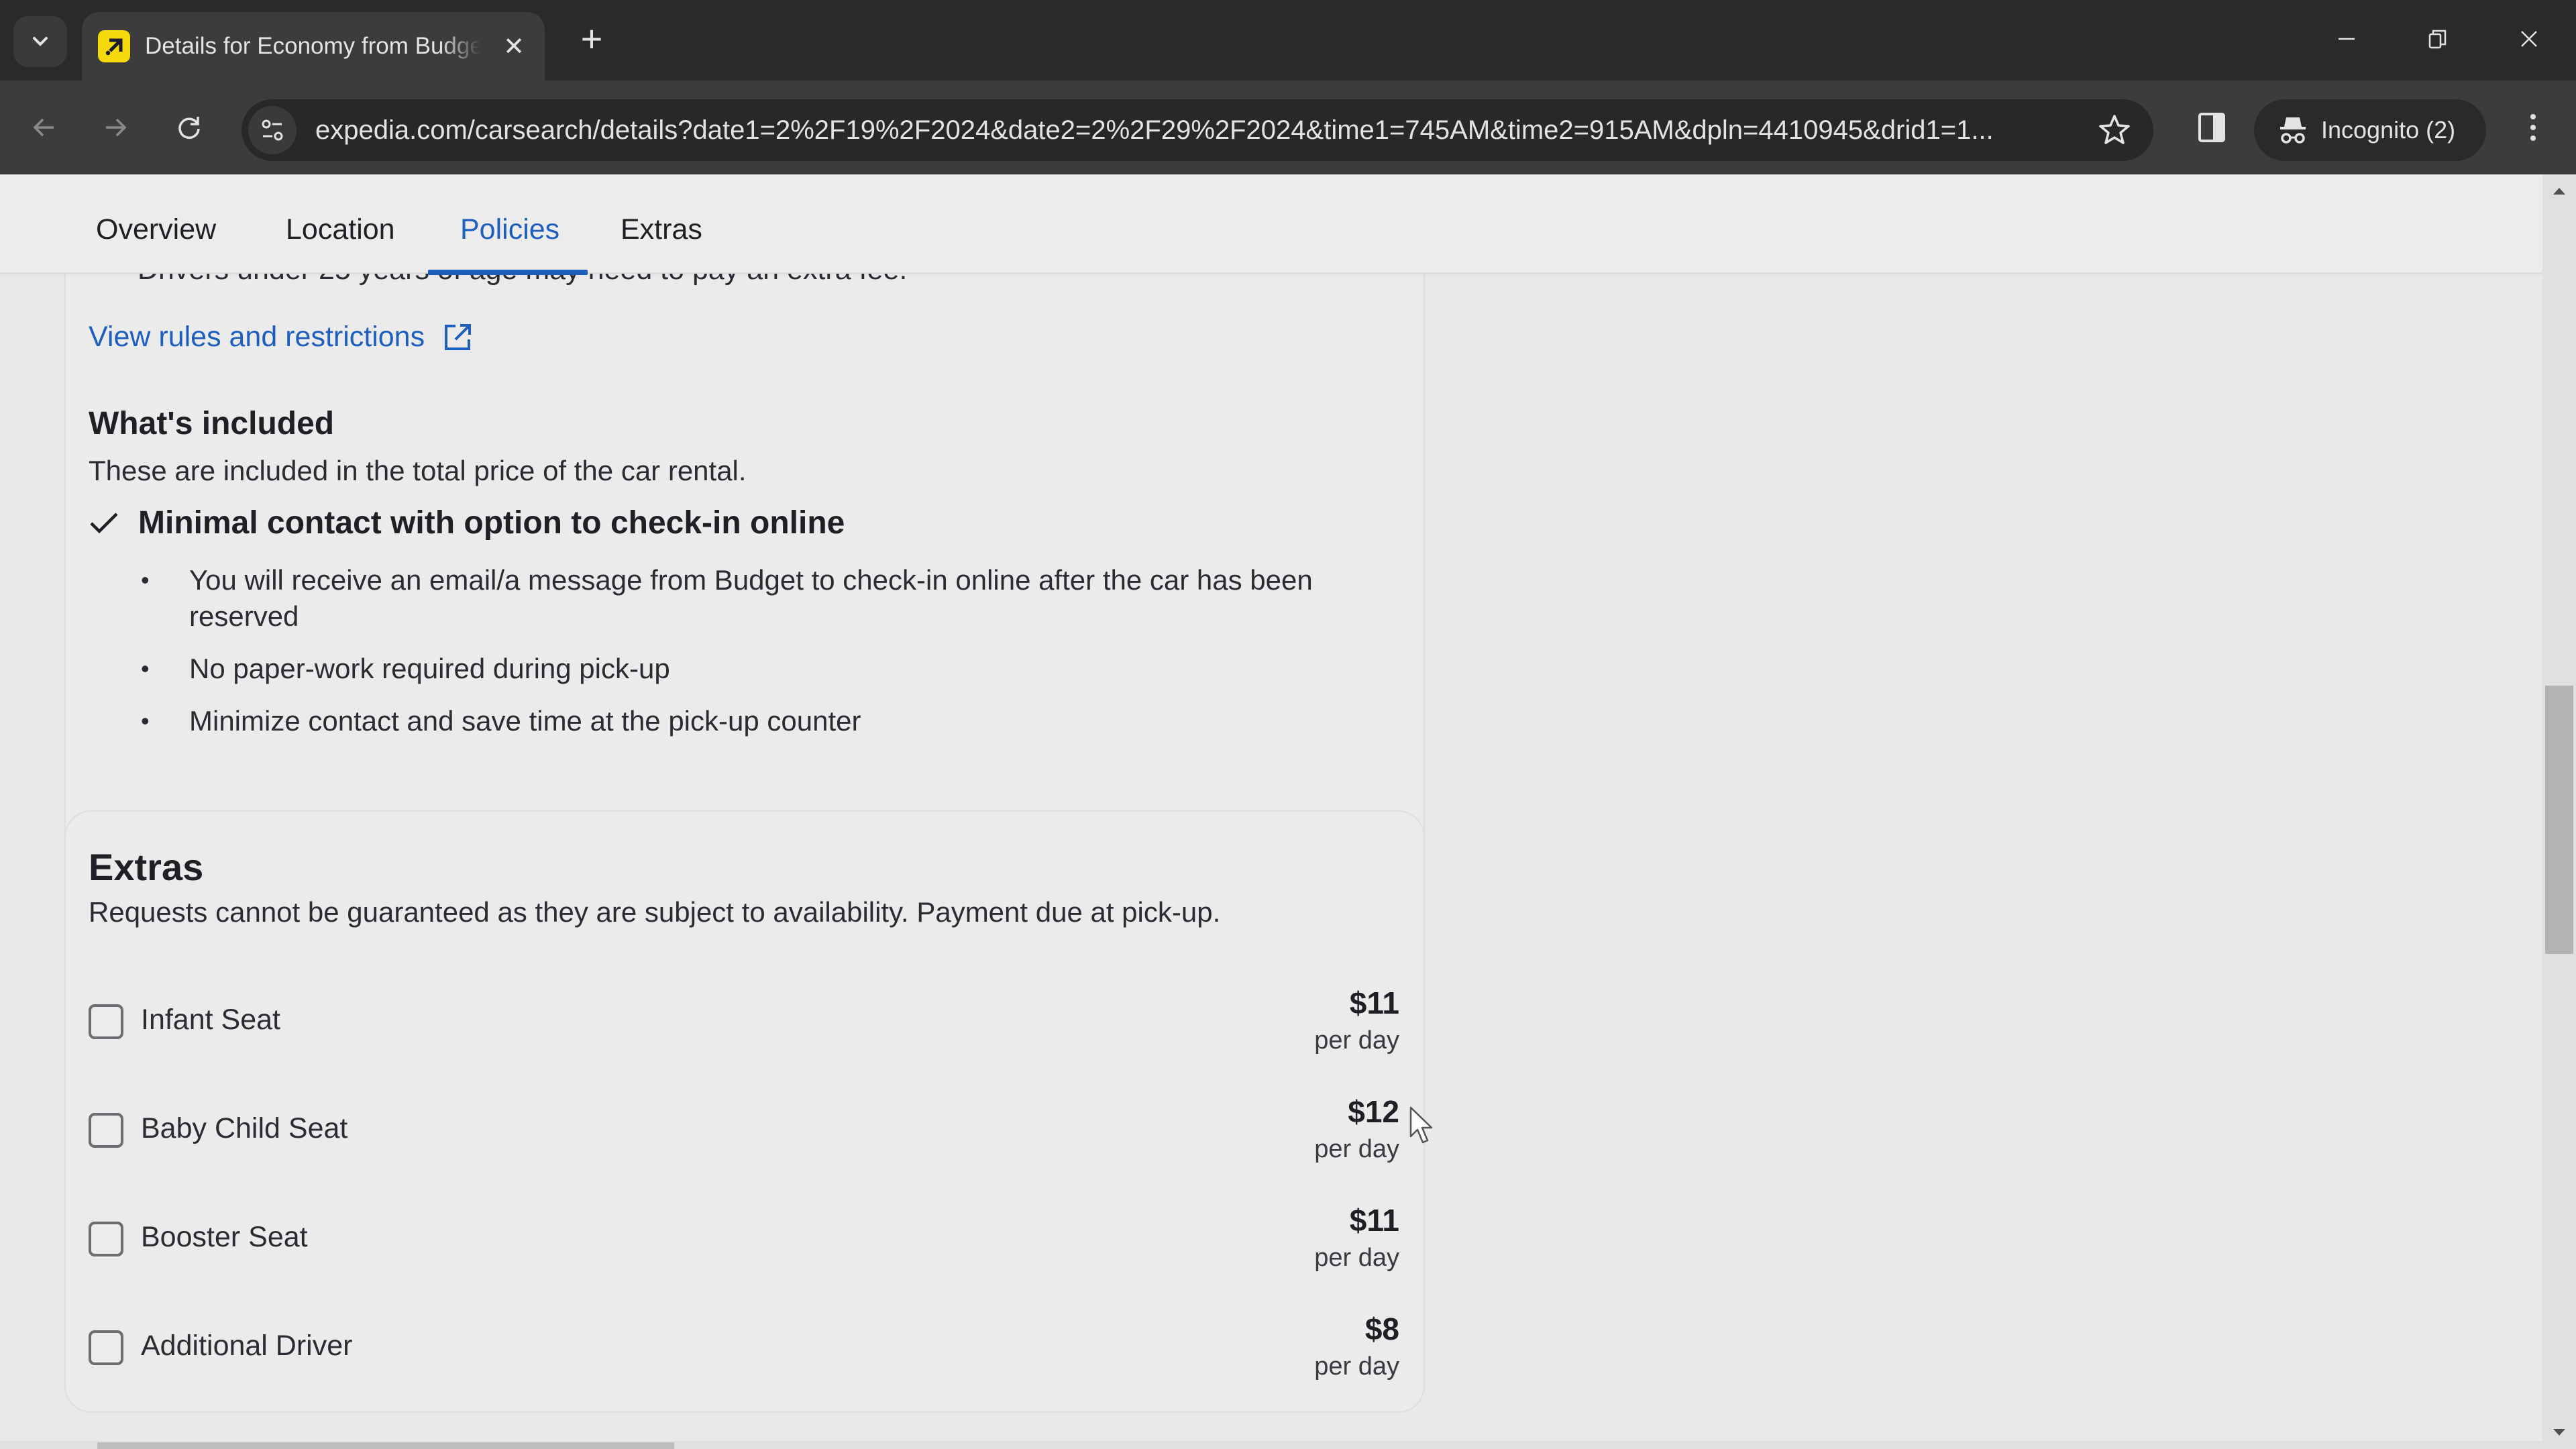 The image size is (2576, 1449). Describe the element at coordinates (247, 1346) in the screenshot. I see `extra-item-label: Additional Driver` at that location.